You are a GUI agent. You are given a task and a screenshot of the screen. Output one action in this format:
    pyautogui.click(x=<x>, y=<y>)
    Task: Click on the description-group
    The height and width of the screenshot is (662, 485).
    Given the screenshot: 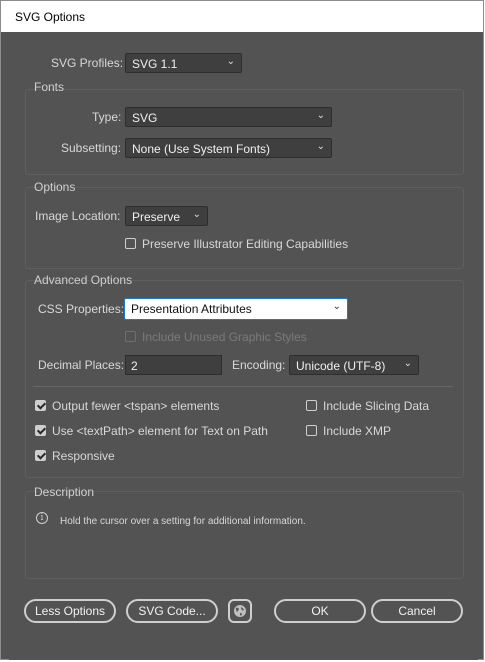 What is the action you would take?
    pyautogui.click(x=244, y=535)
    